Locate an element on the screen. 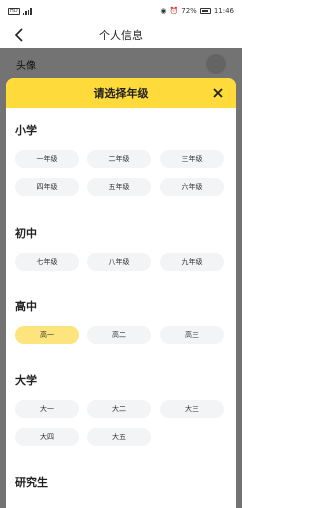 The height and width of the screenshot is (508, 320). sheet-title: 请选择年级 is located at coordinates (121, 93).